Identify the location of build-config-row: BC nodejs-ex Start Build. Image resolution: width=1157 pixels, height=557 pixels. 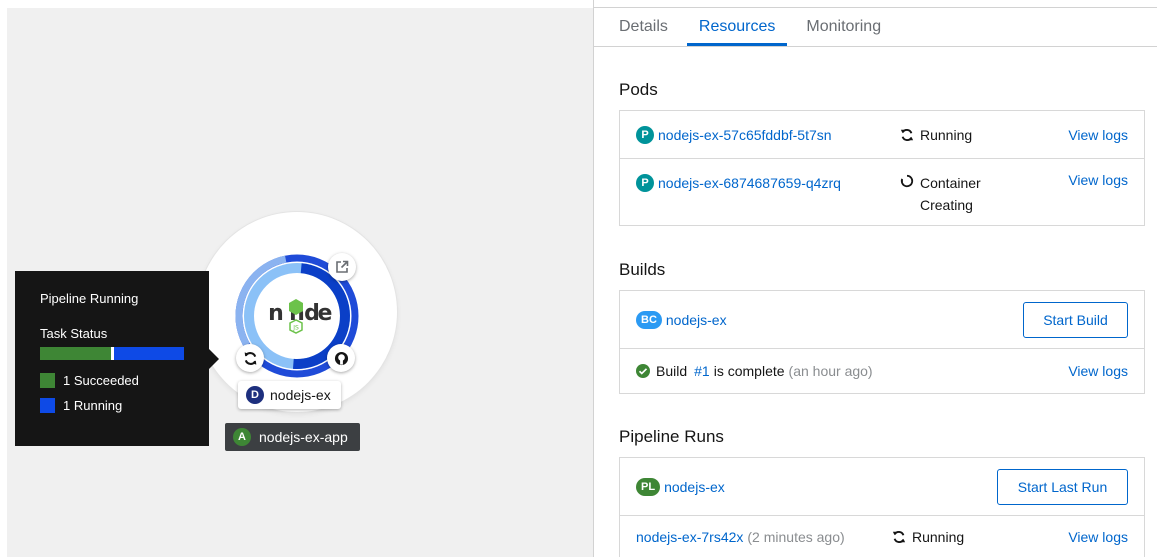
(882, 320).